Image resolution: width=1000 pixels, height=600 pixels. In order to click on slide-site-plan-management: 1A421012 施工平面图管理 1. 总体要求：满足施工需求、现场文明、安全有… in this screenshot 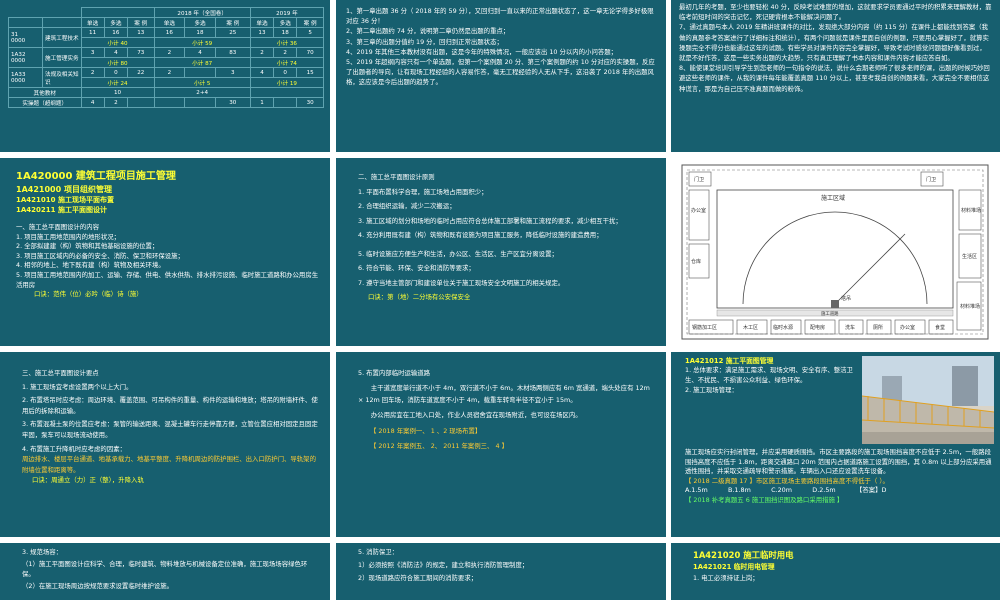, I will do `click(835, 444)`.